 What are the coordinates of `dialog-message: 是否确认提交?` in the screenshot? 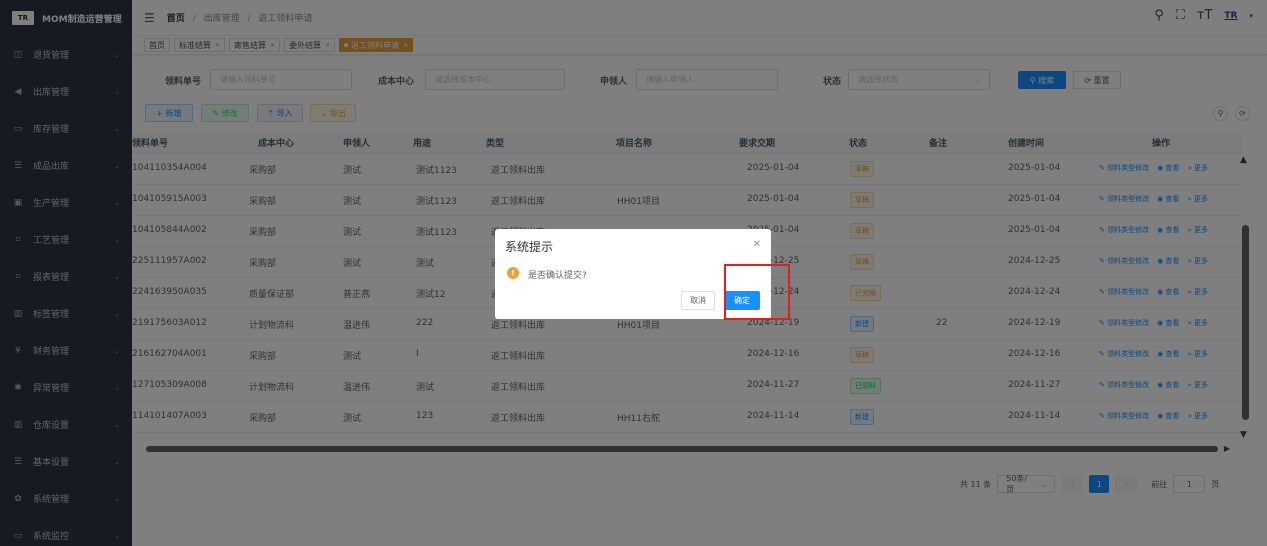 It's located at (557, 276).